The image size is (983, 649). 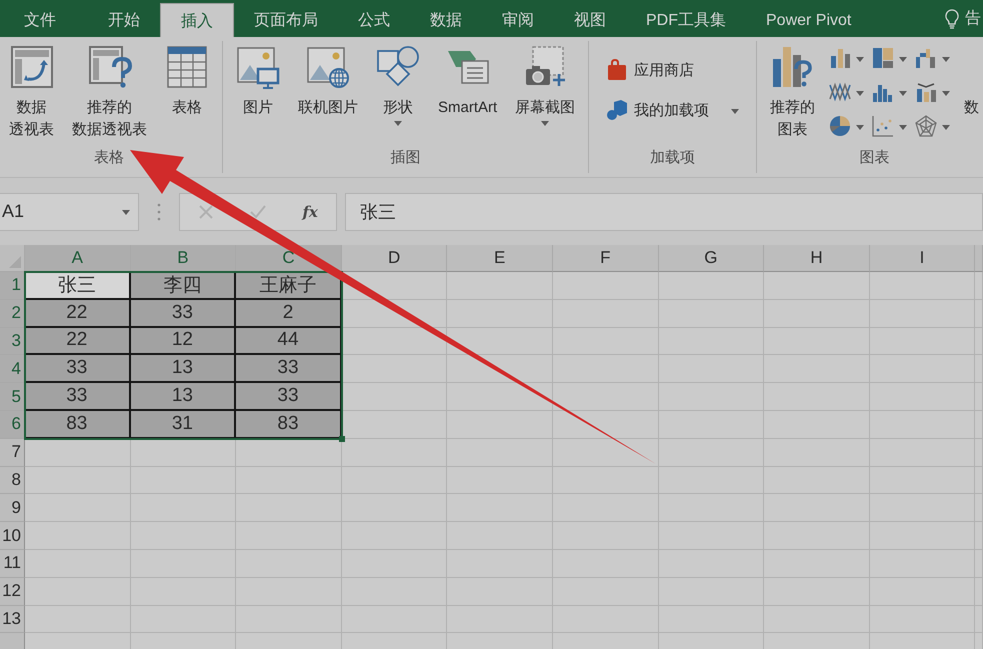 What do you see at coordinates (446, 18) in the screenshot?
I see `ribbon-tab: 数据` at bounding box center [446, 18].